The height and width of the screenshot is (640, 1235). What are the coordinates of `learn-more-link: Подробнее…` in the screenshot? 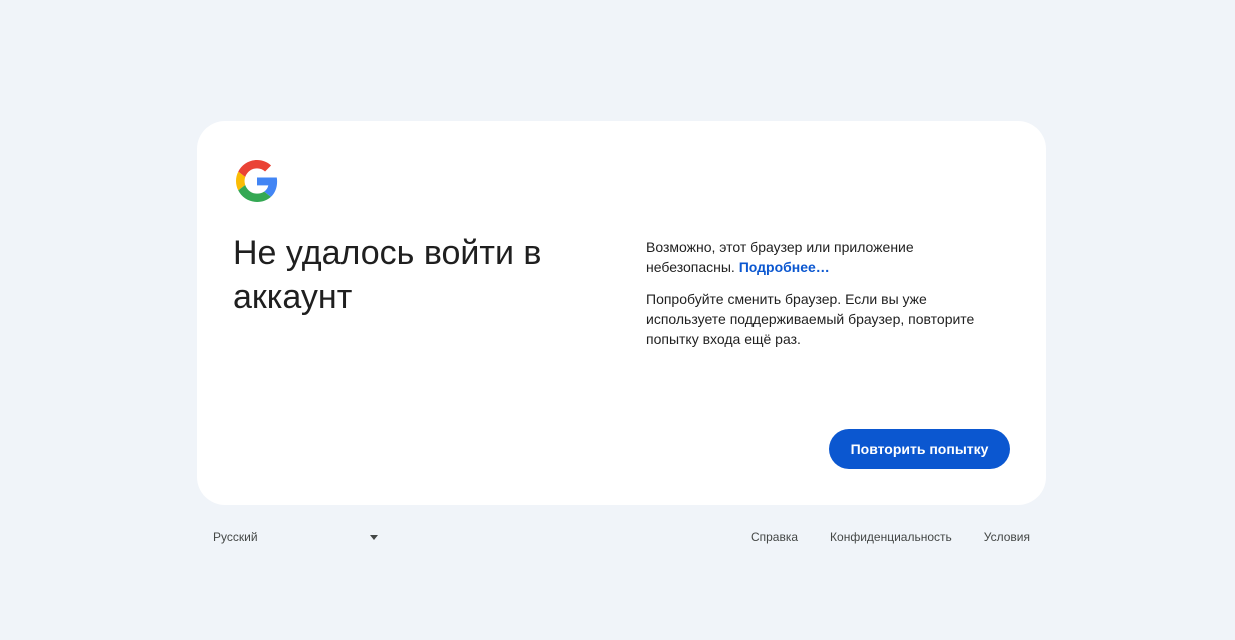 It's located at (784, 267).